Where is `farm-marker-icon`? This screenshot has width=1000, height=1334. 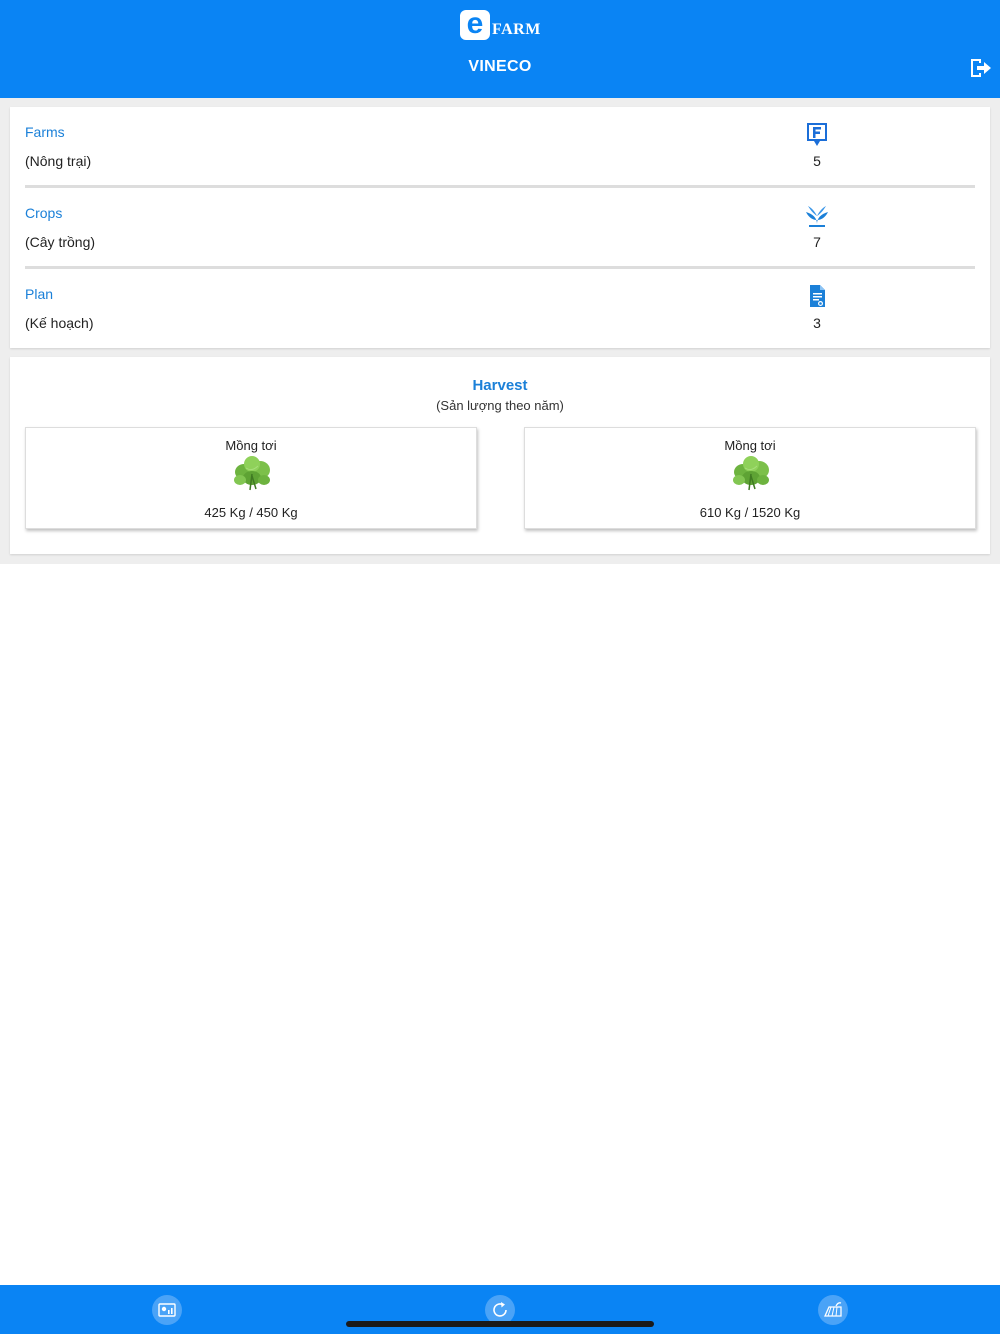 farm-marker-icon is located at coordinates (817, 134).